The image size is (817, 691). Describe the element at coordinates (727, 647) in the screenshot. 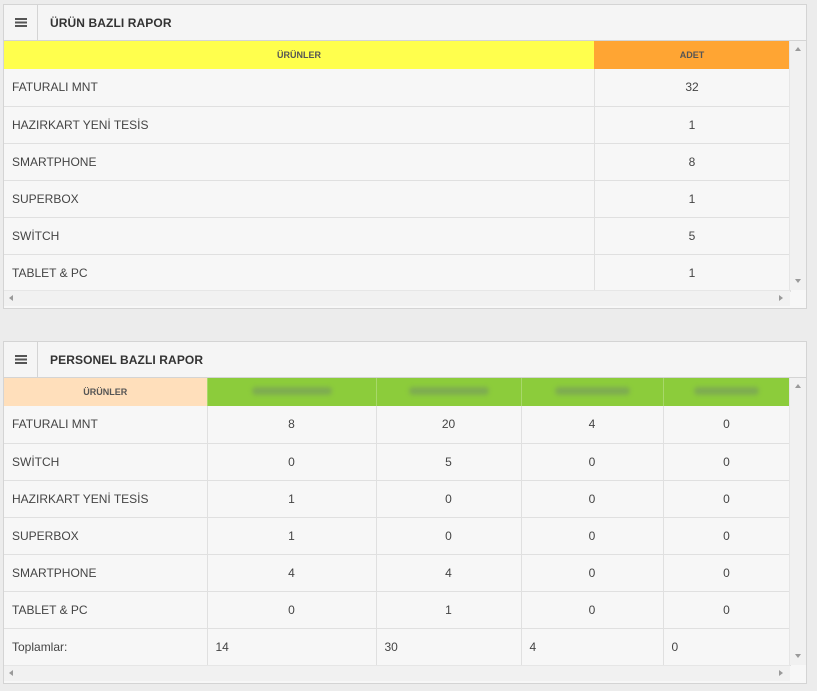

I see `total-cell: 0` at that location.